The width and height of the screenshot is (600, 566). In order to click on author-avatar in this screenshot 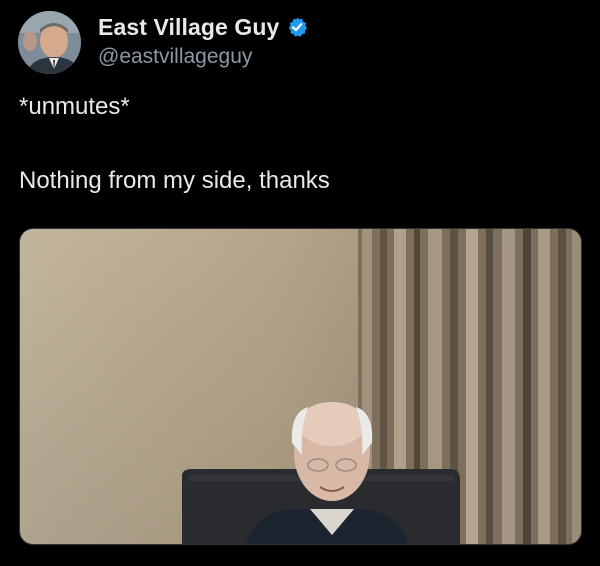, I will do `click(49, 42)`.